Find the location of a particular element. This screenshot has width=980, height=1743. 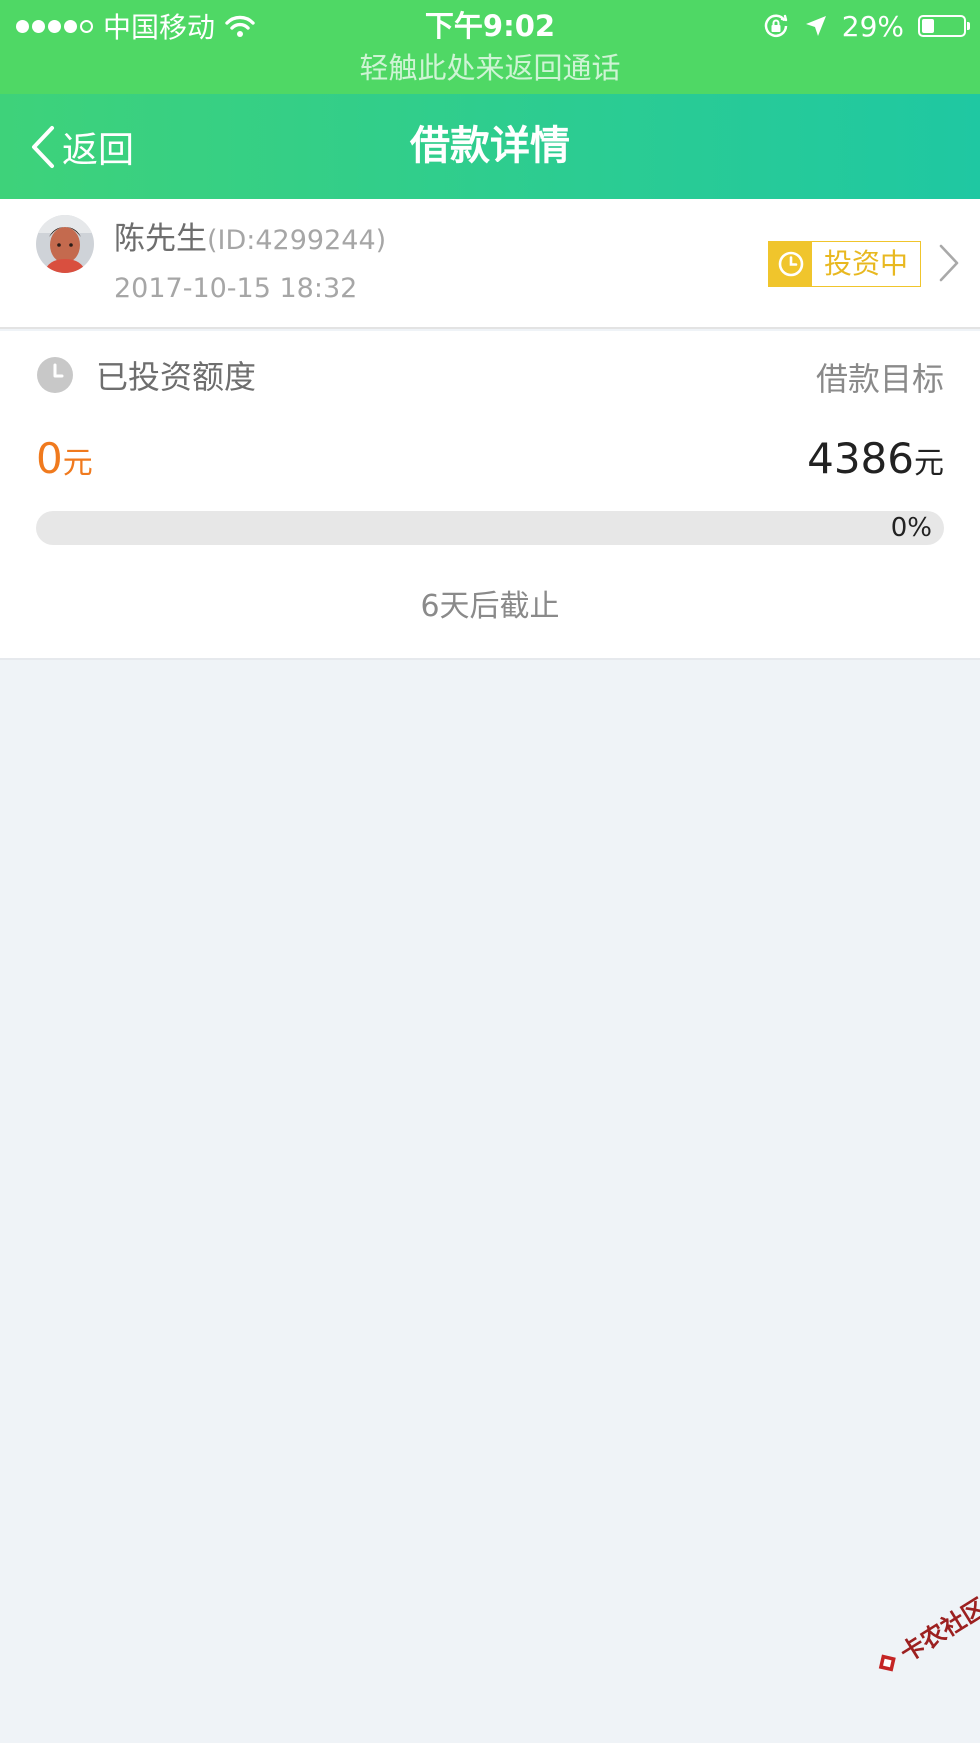

return-to-call-banner: 轻触此处来返回通话 is located at coordinates (490, 68).